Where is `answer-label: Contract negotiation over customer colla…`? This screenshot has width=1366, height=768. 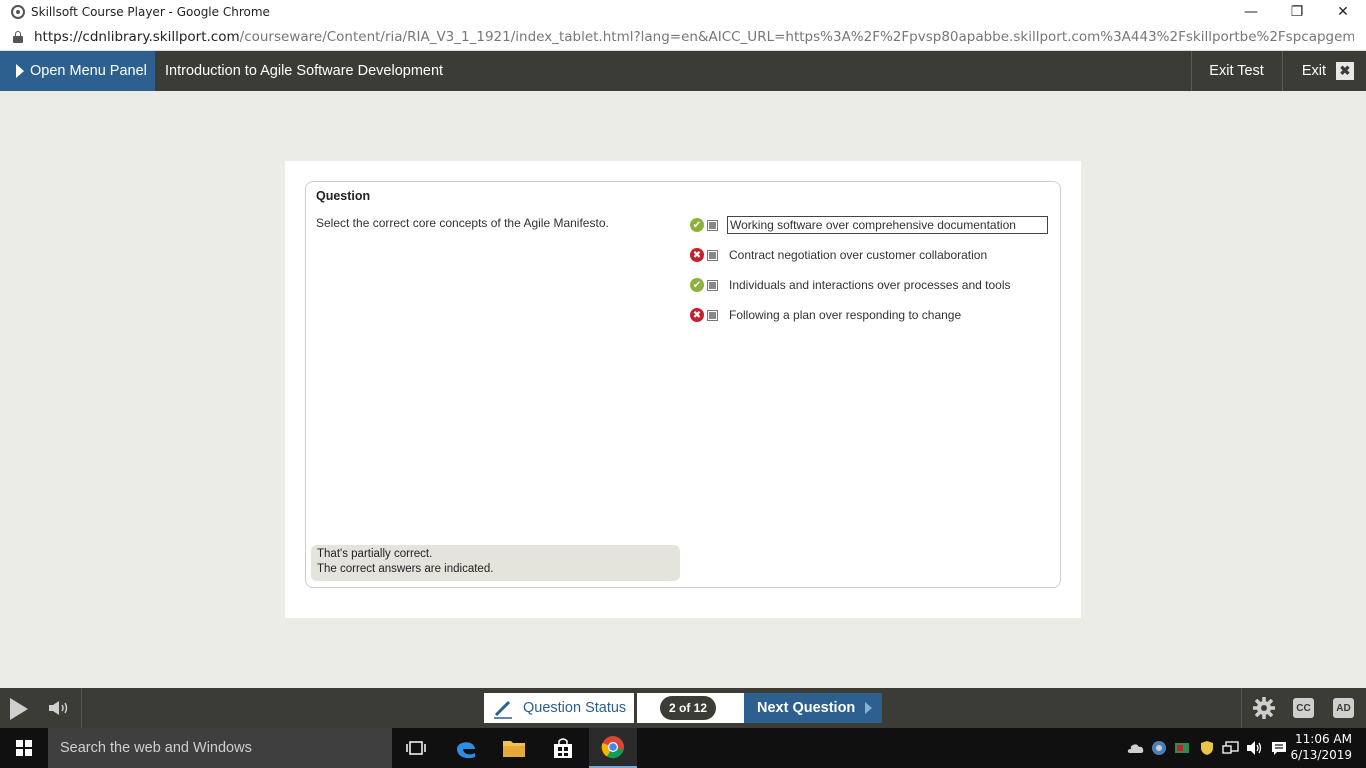
answer-label: Contract negotiation over customer colla… is located at coordinates (858, 255).